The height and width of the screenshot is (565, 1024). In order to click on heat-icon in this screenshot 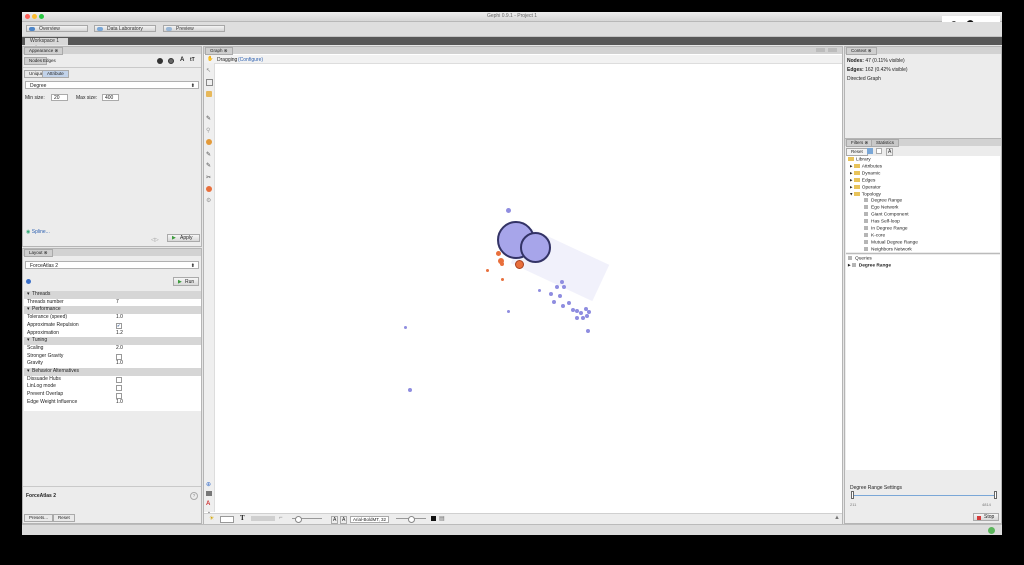, I will do `click(209, 142)`.